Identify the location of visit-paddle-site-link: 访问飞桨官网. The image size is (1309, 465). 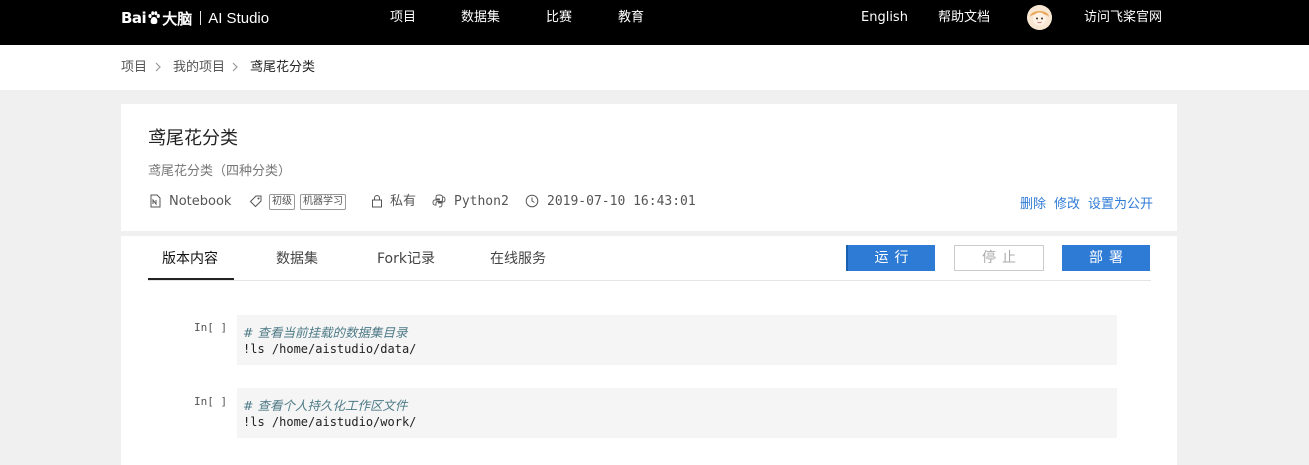
(1123, 18).